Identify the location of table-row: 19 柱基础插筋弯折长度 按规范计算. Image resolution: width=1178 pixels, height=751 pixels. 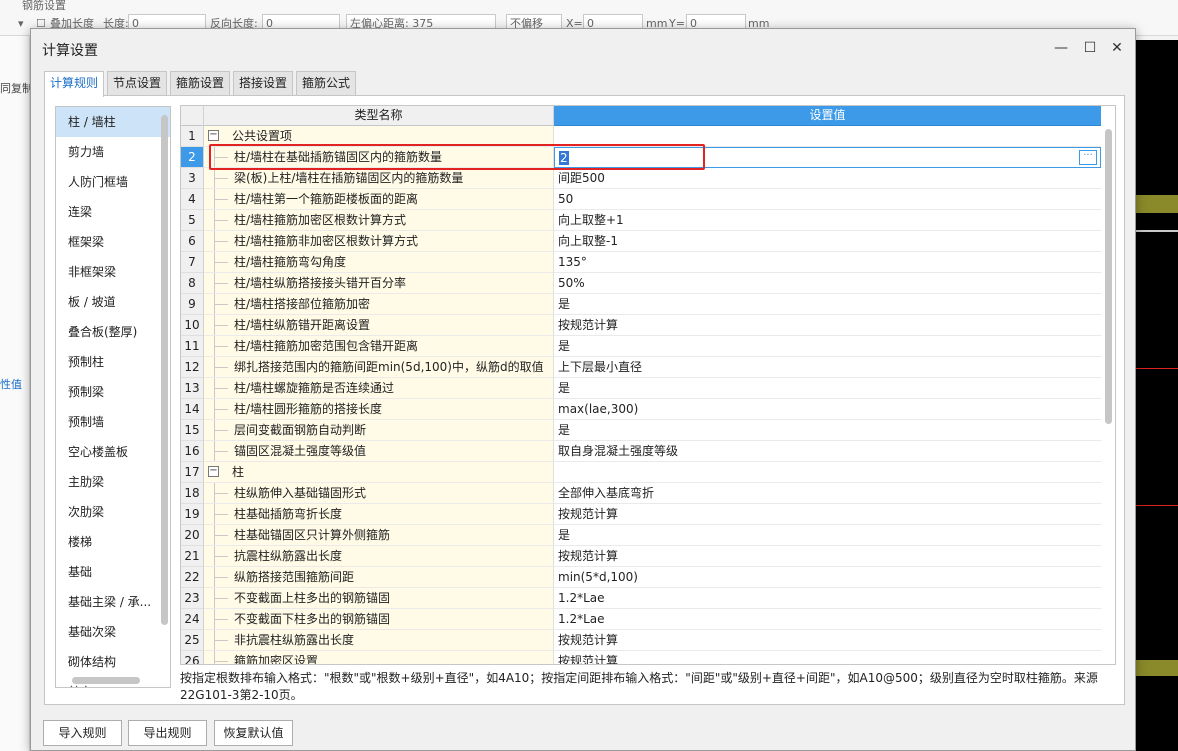
(641, 514).